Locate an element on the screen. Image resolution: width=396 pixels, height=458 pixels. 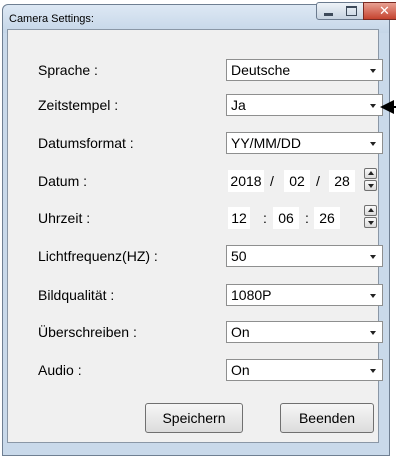
close-icon: ✕ is located at coordinates (384, 11).